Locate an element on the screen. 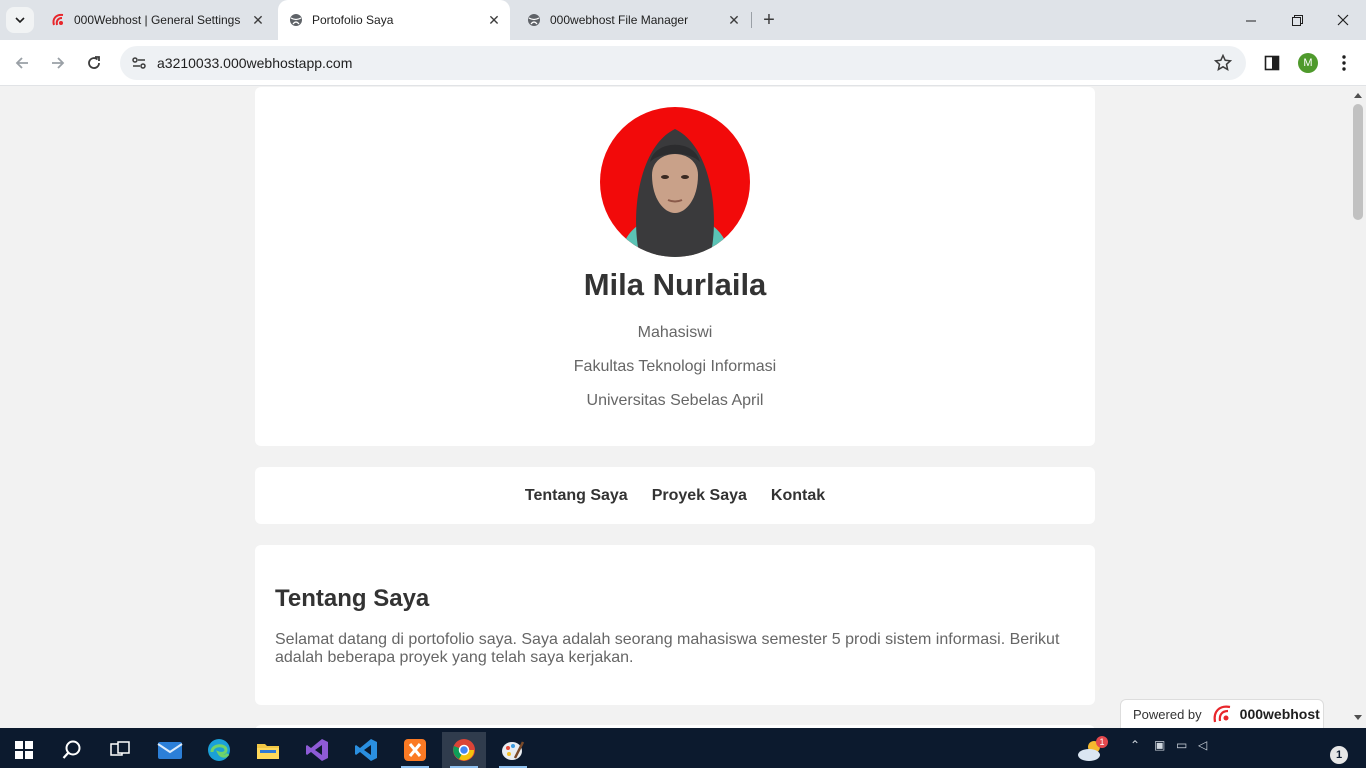 This screenshot has height=768, width=1366. powered-by-badge: Powered by 000webhost is located at coordinates (1222, 714).